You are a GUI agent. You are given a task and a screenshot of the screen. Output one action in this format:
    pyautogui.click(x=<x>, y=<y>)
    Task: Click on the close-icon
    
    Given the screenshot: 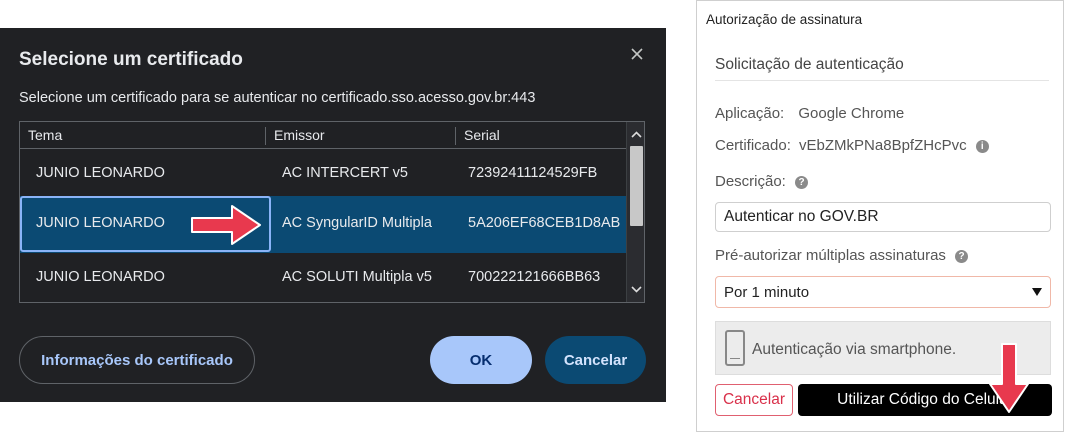 What is the action you would take?
    pyautogui.click(x=637, y=54)
    